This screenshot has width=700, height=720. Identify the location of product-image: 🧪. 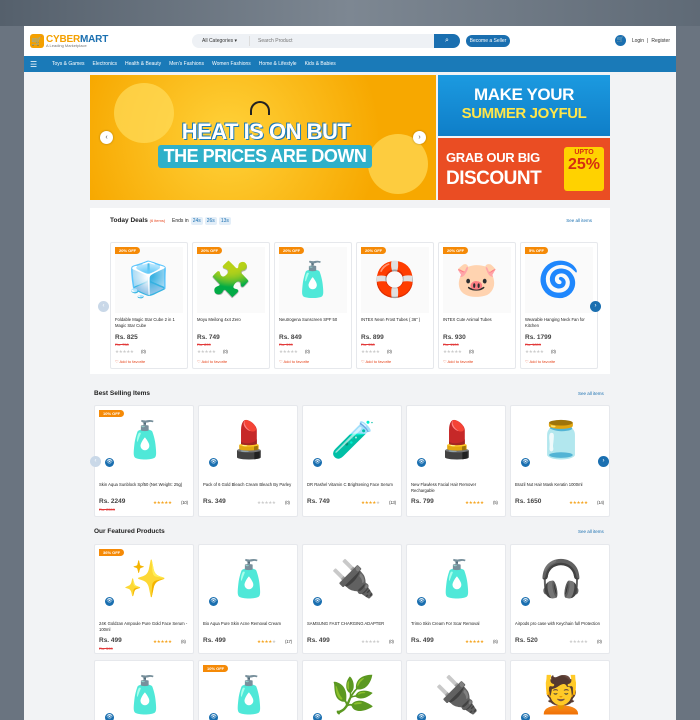
(353, 440).